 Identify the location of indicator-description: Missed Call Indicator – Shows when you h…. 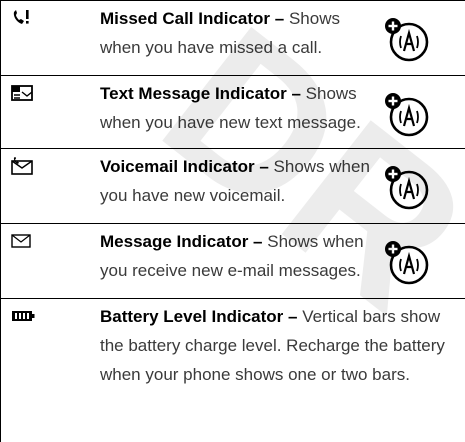
(242, 33).